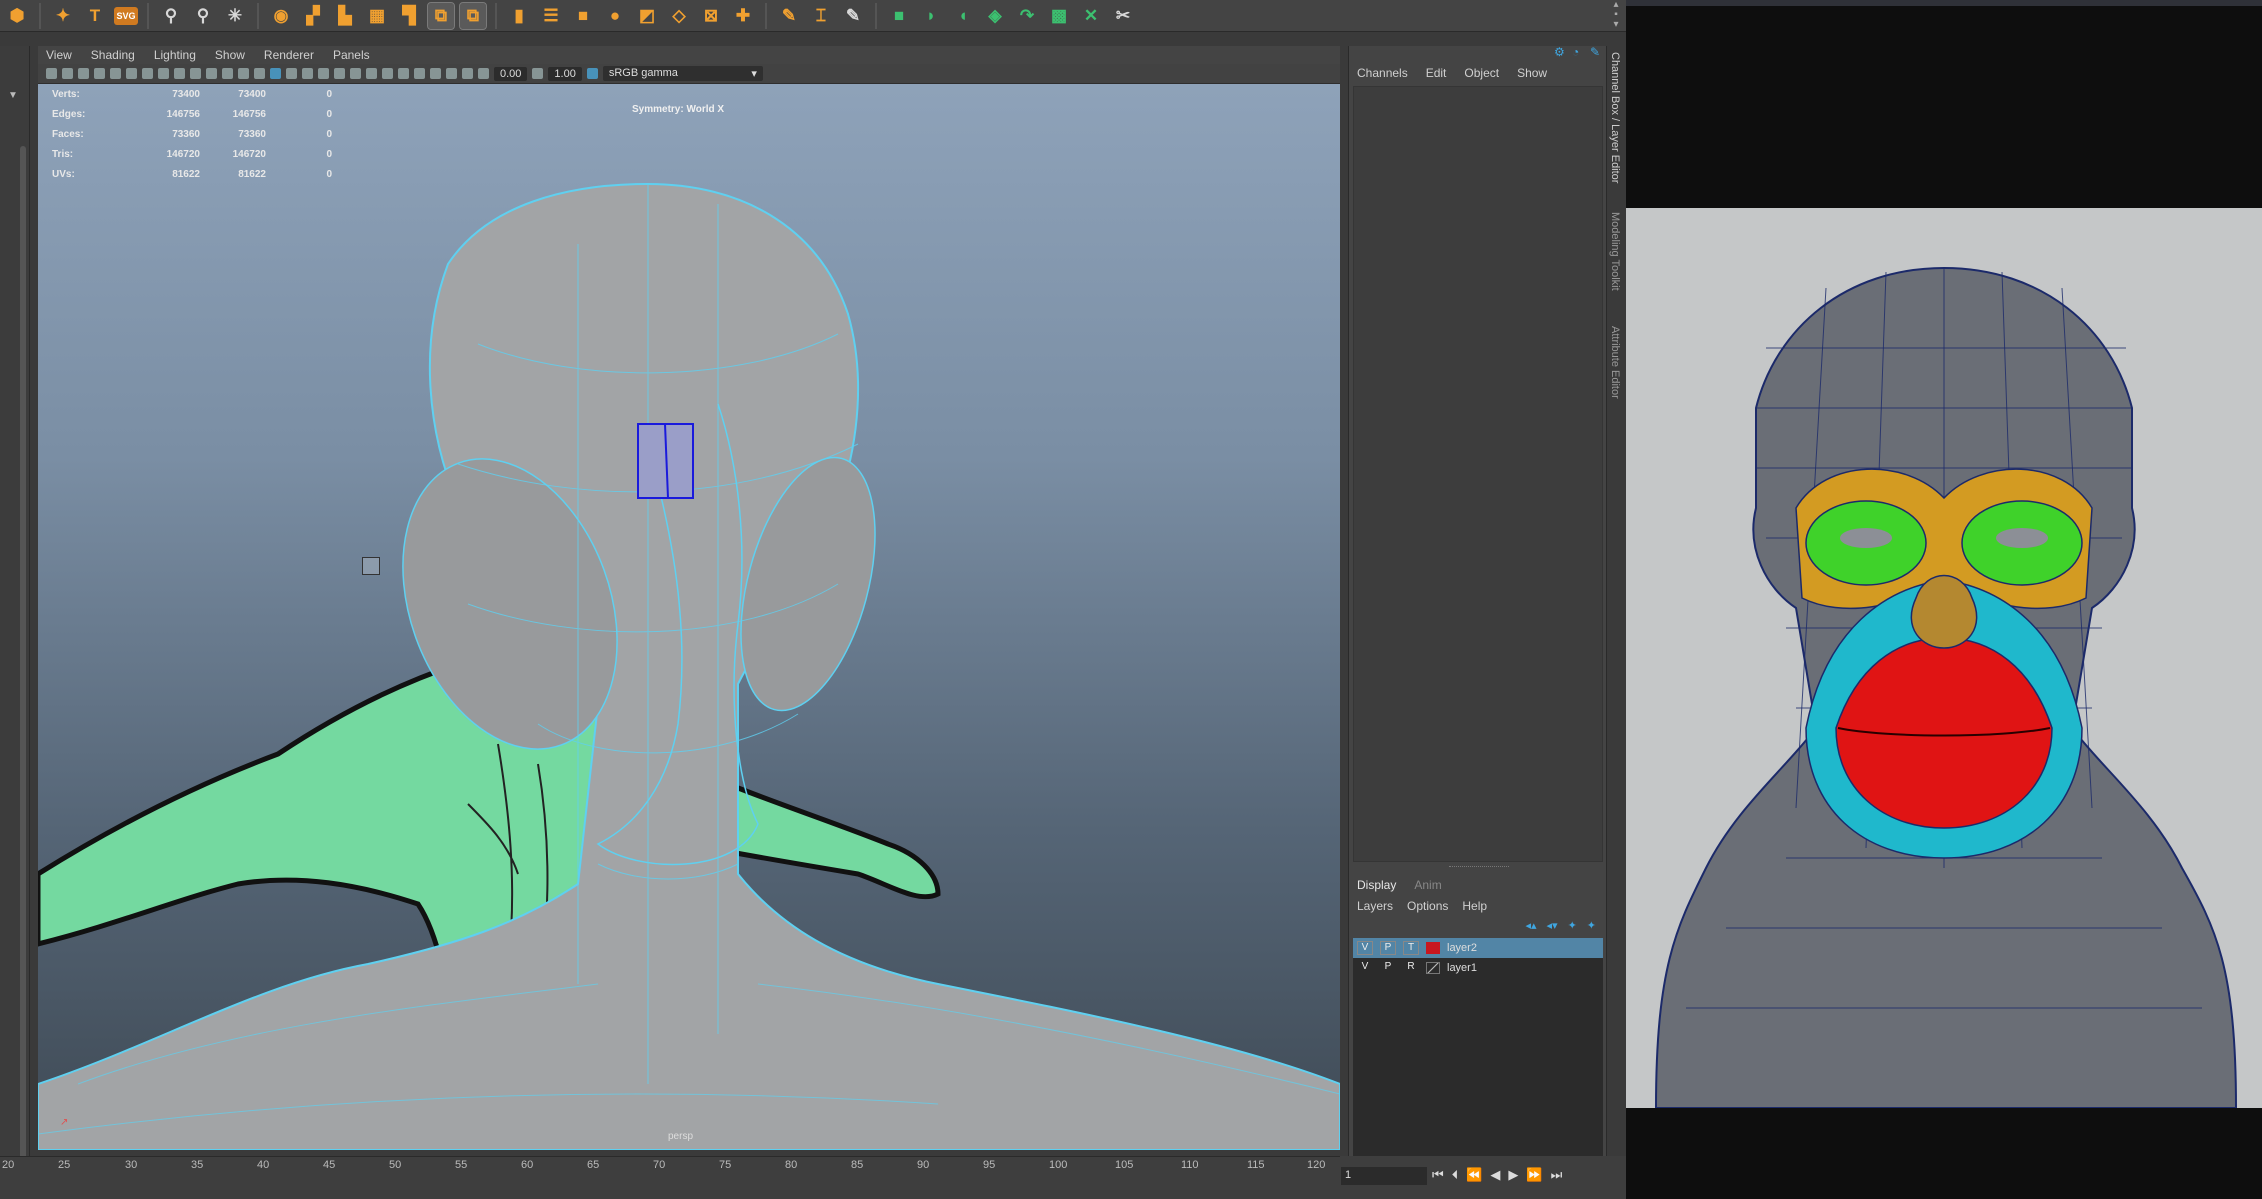 This screenshot has height=1199, width=2262. Describe the element at coordinates (1572, 925) in the screenshot. I see `new-layer-icon: ✦` at that location.